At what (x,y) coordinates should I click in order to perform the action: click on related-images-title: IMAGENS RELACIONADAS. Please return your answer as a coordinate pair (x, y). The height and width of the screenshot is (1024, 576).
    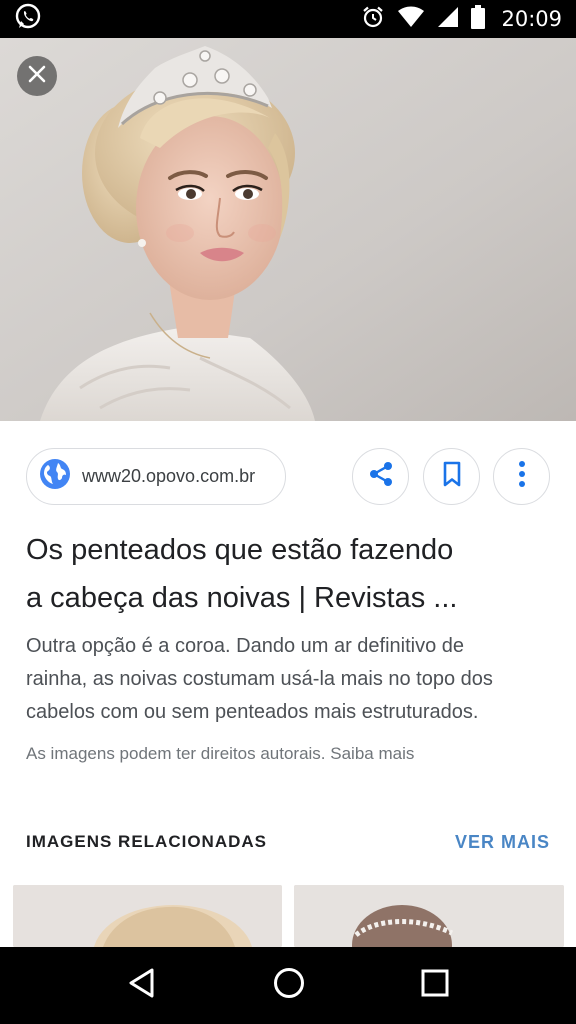
    Looking at the image, I should click on (147, 841).